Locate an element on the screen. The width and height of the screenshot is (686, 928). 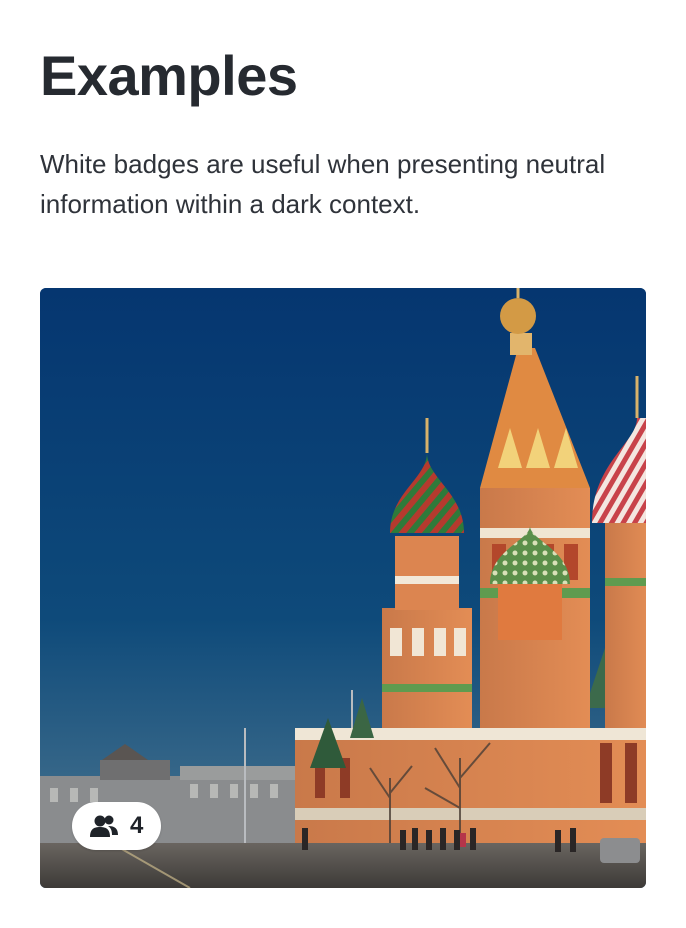
users-icon is located at coordinates (104, 826).